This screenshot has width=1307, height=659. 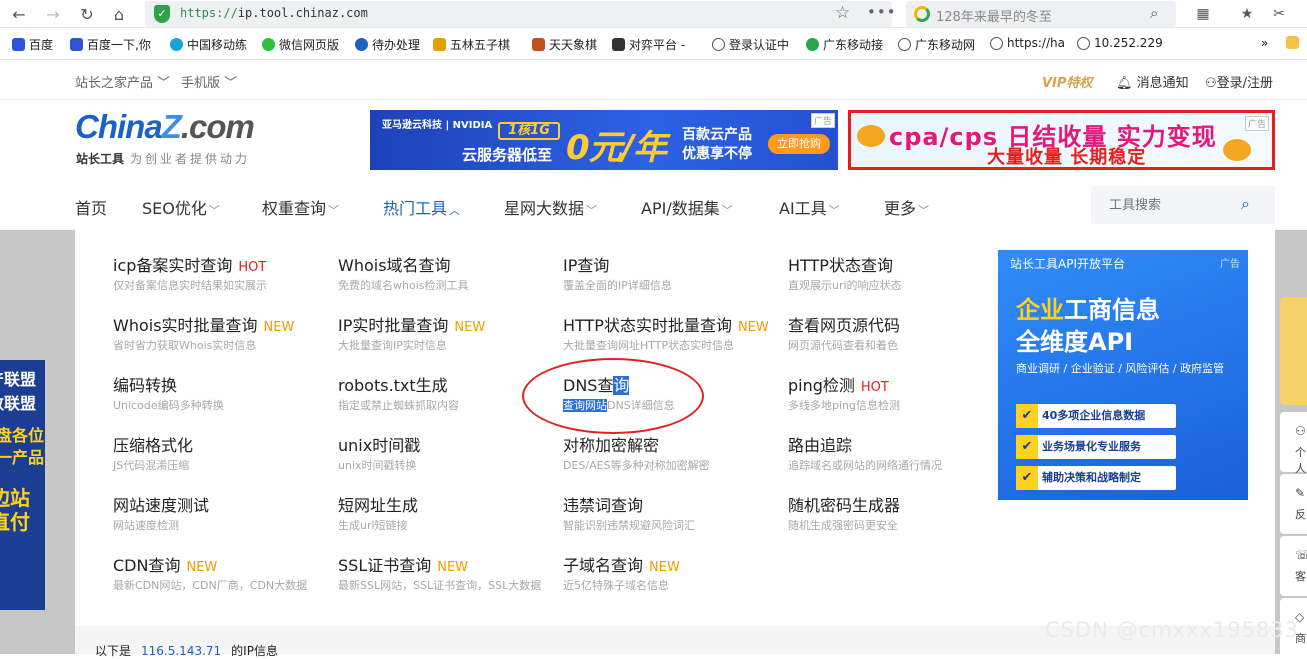 I want to click on bookmark-7: 对弈平台 -, so click(x=648, y=44).